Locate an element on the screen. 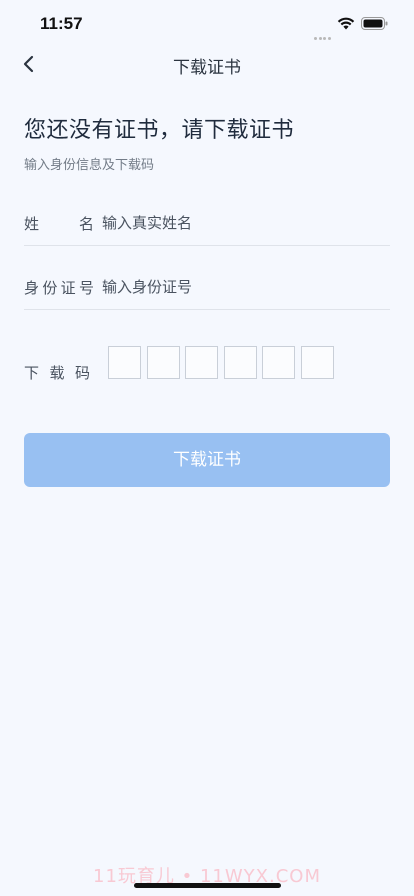 The height and width of the screenshot is (896, 414). name-input is located at coordinates (242, 223).